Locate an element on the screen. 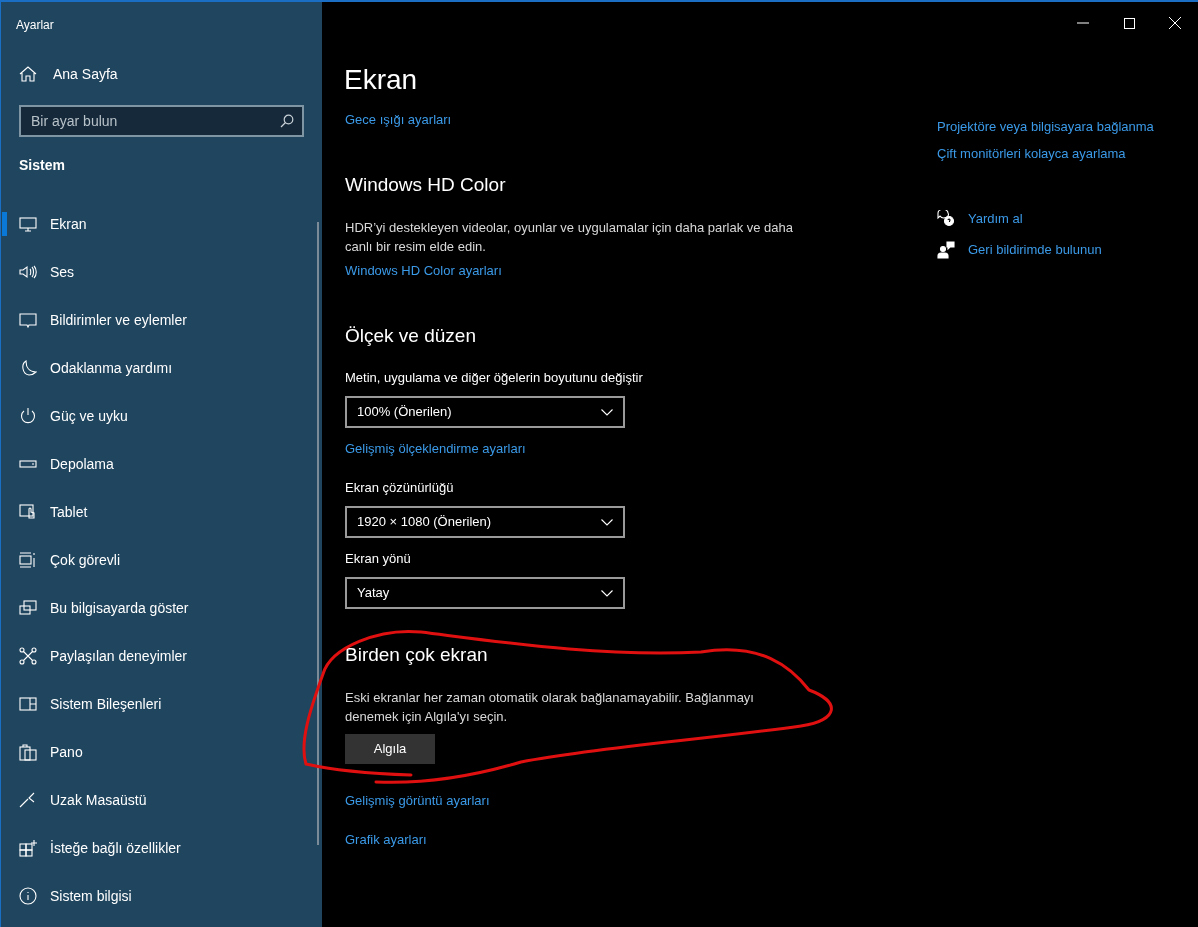 The width and height of the screenshot is (1198, 927). window-title: Ayarlar is located at coordinates (35, 25).